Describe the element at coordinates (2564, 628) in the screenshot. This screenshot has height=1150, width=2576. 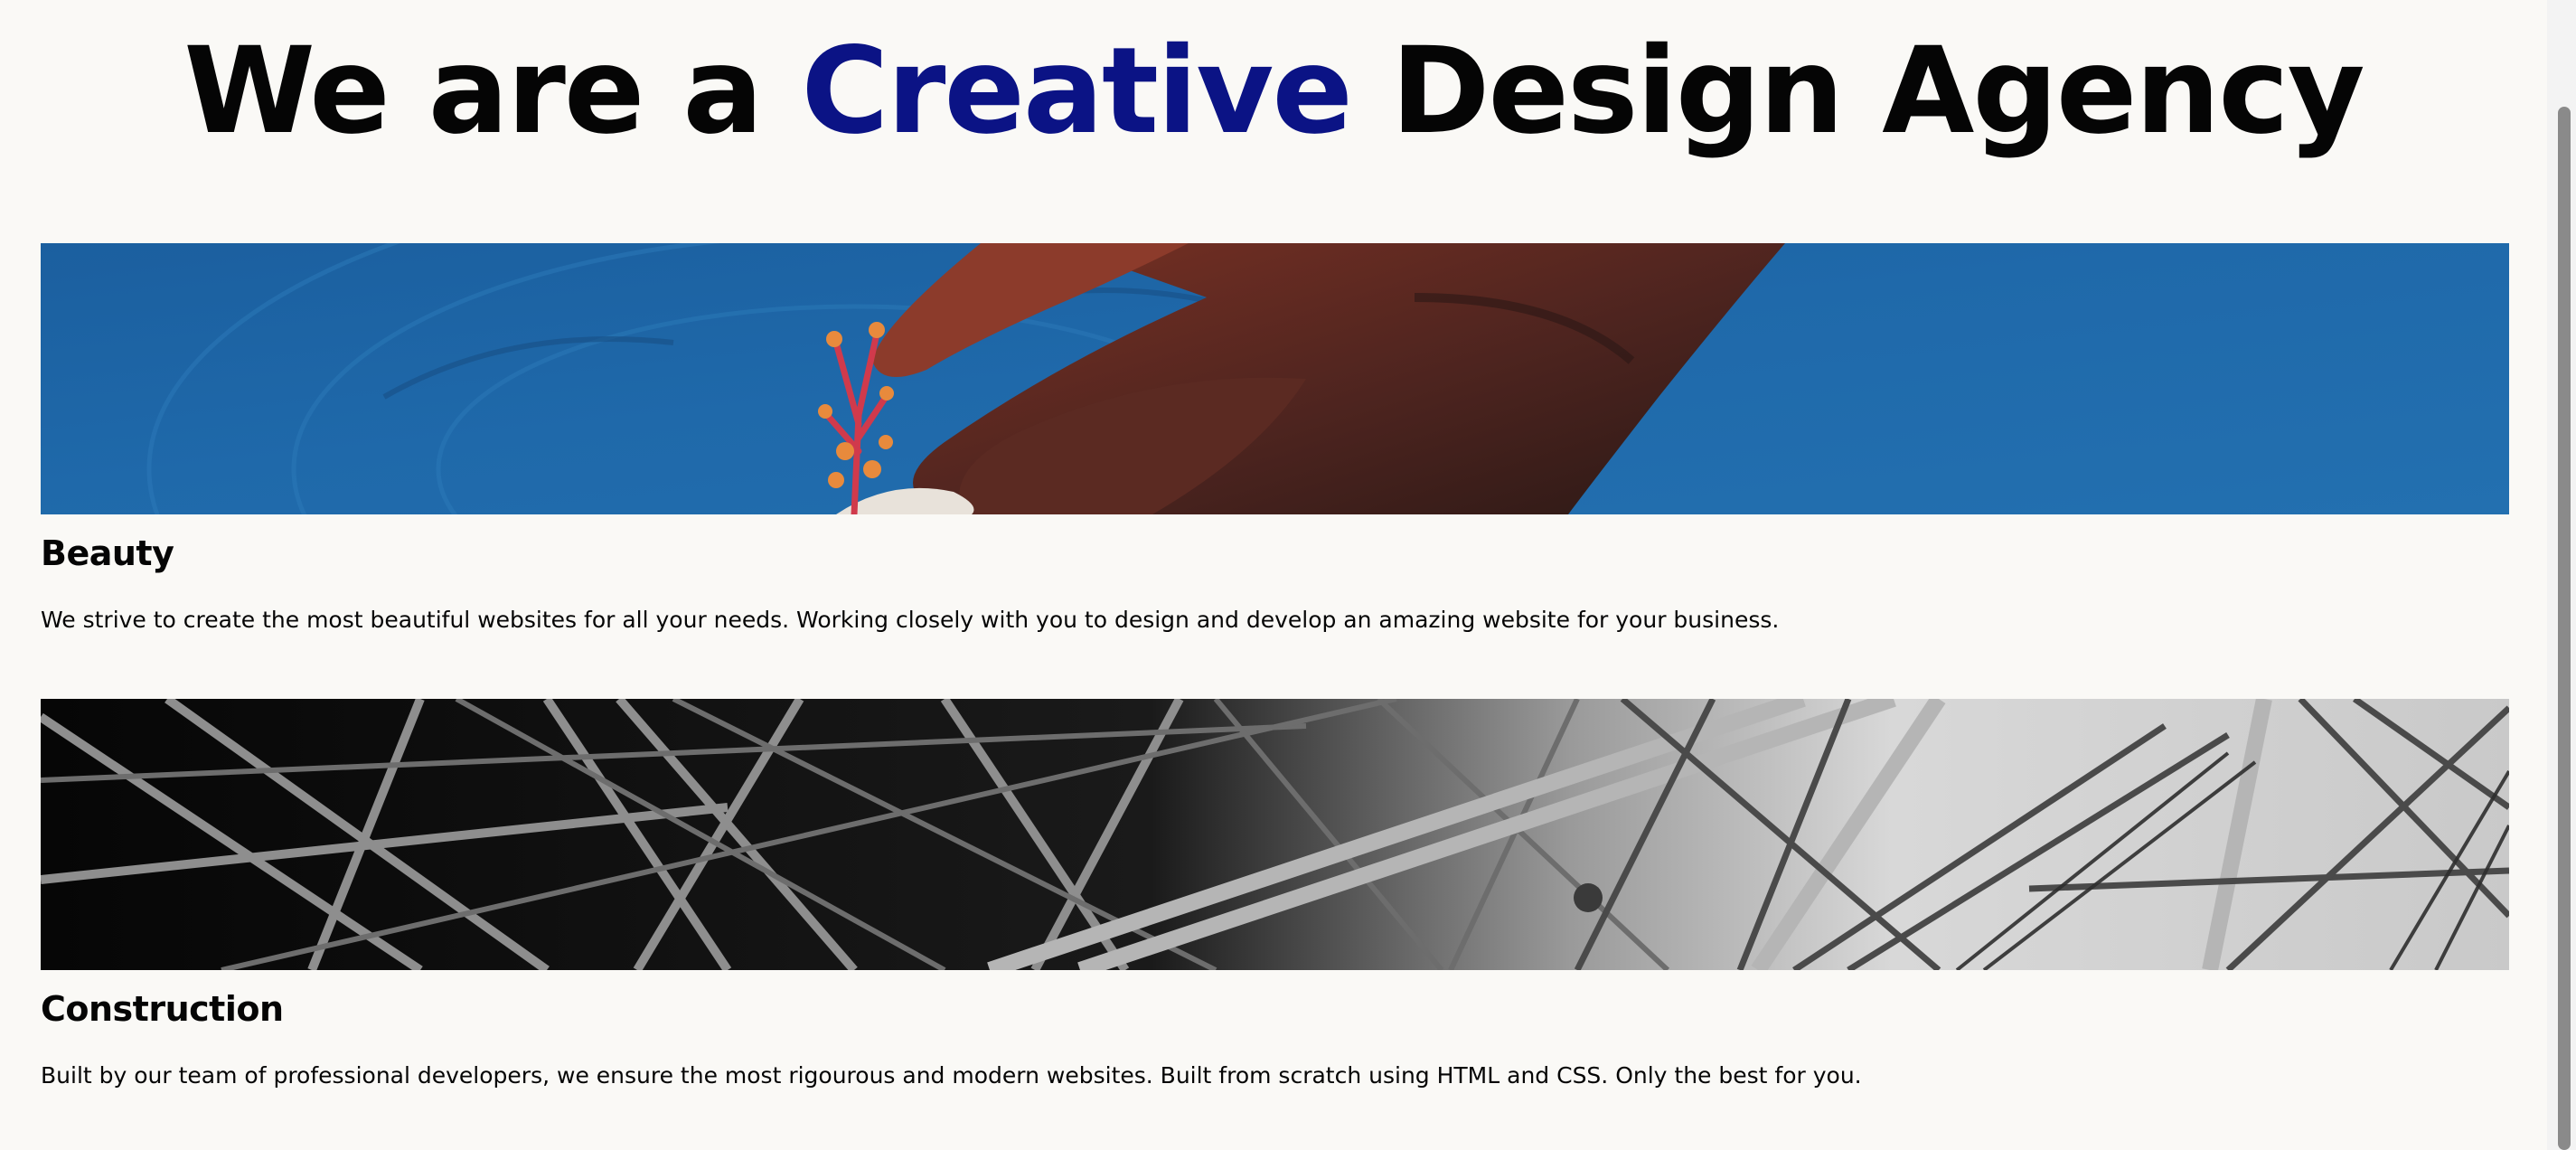
I see `scrollbar-thumb` at that location.